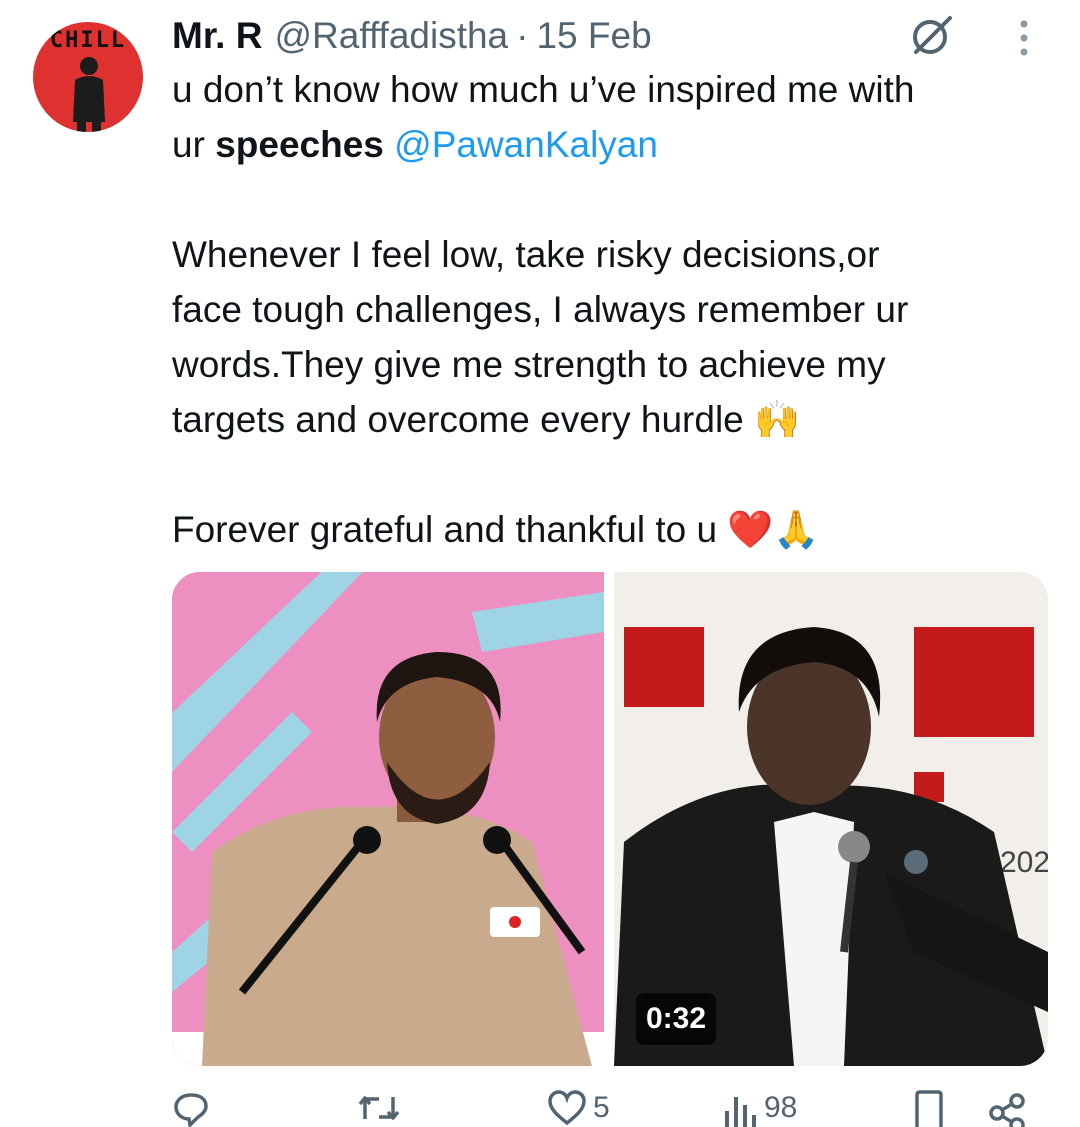 The image size is (1080, 1127). What do you see at coordinates (1024, 38) in the screenshot?
I see `more-icon` at bounding box center [1024, 38].